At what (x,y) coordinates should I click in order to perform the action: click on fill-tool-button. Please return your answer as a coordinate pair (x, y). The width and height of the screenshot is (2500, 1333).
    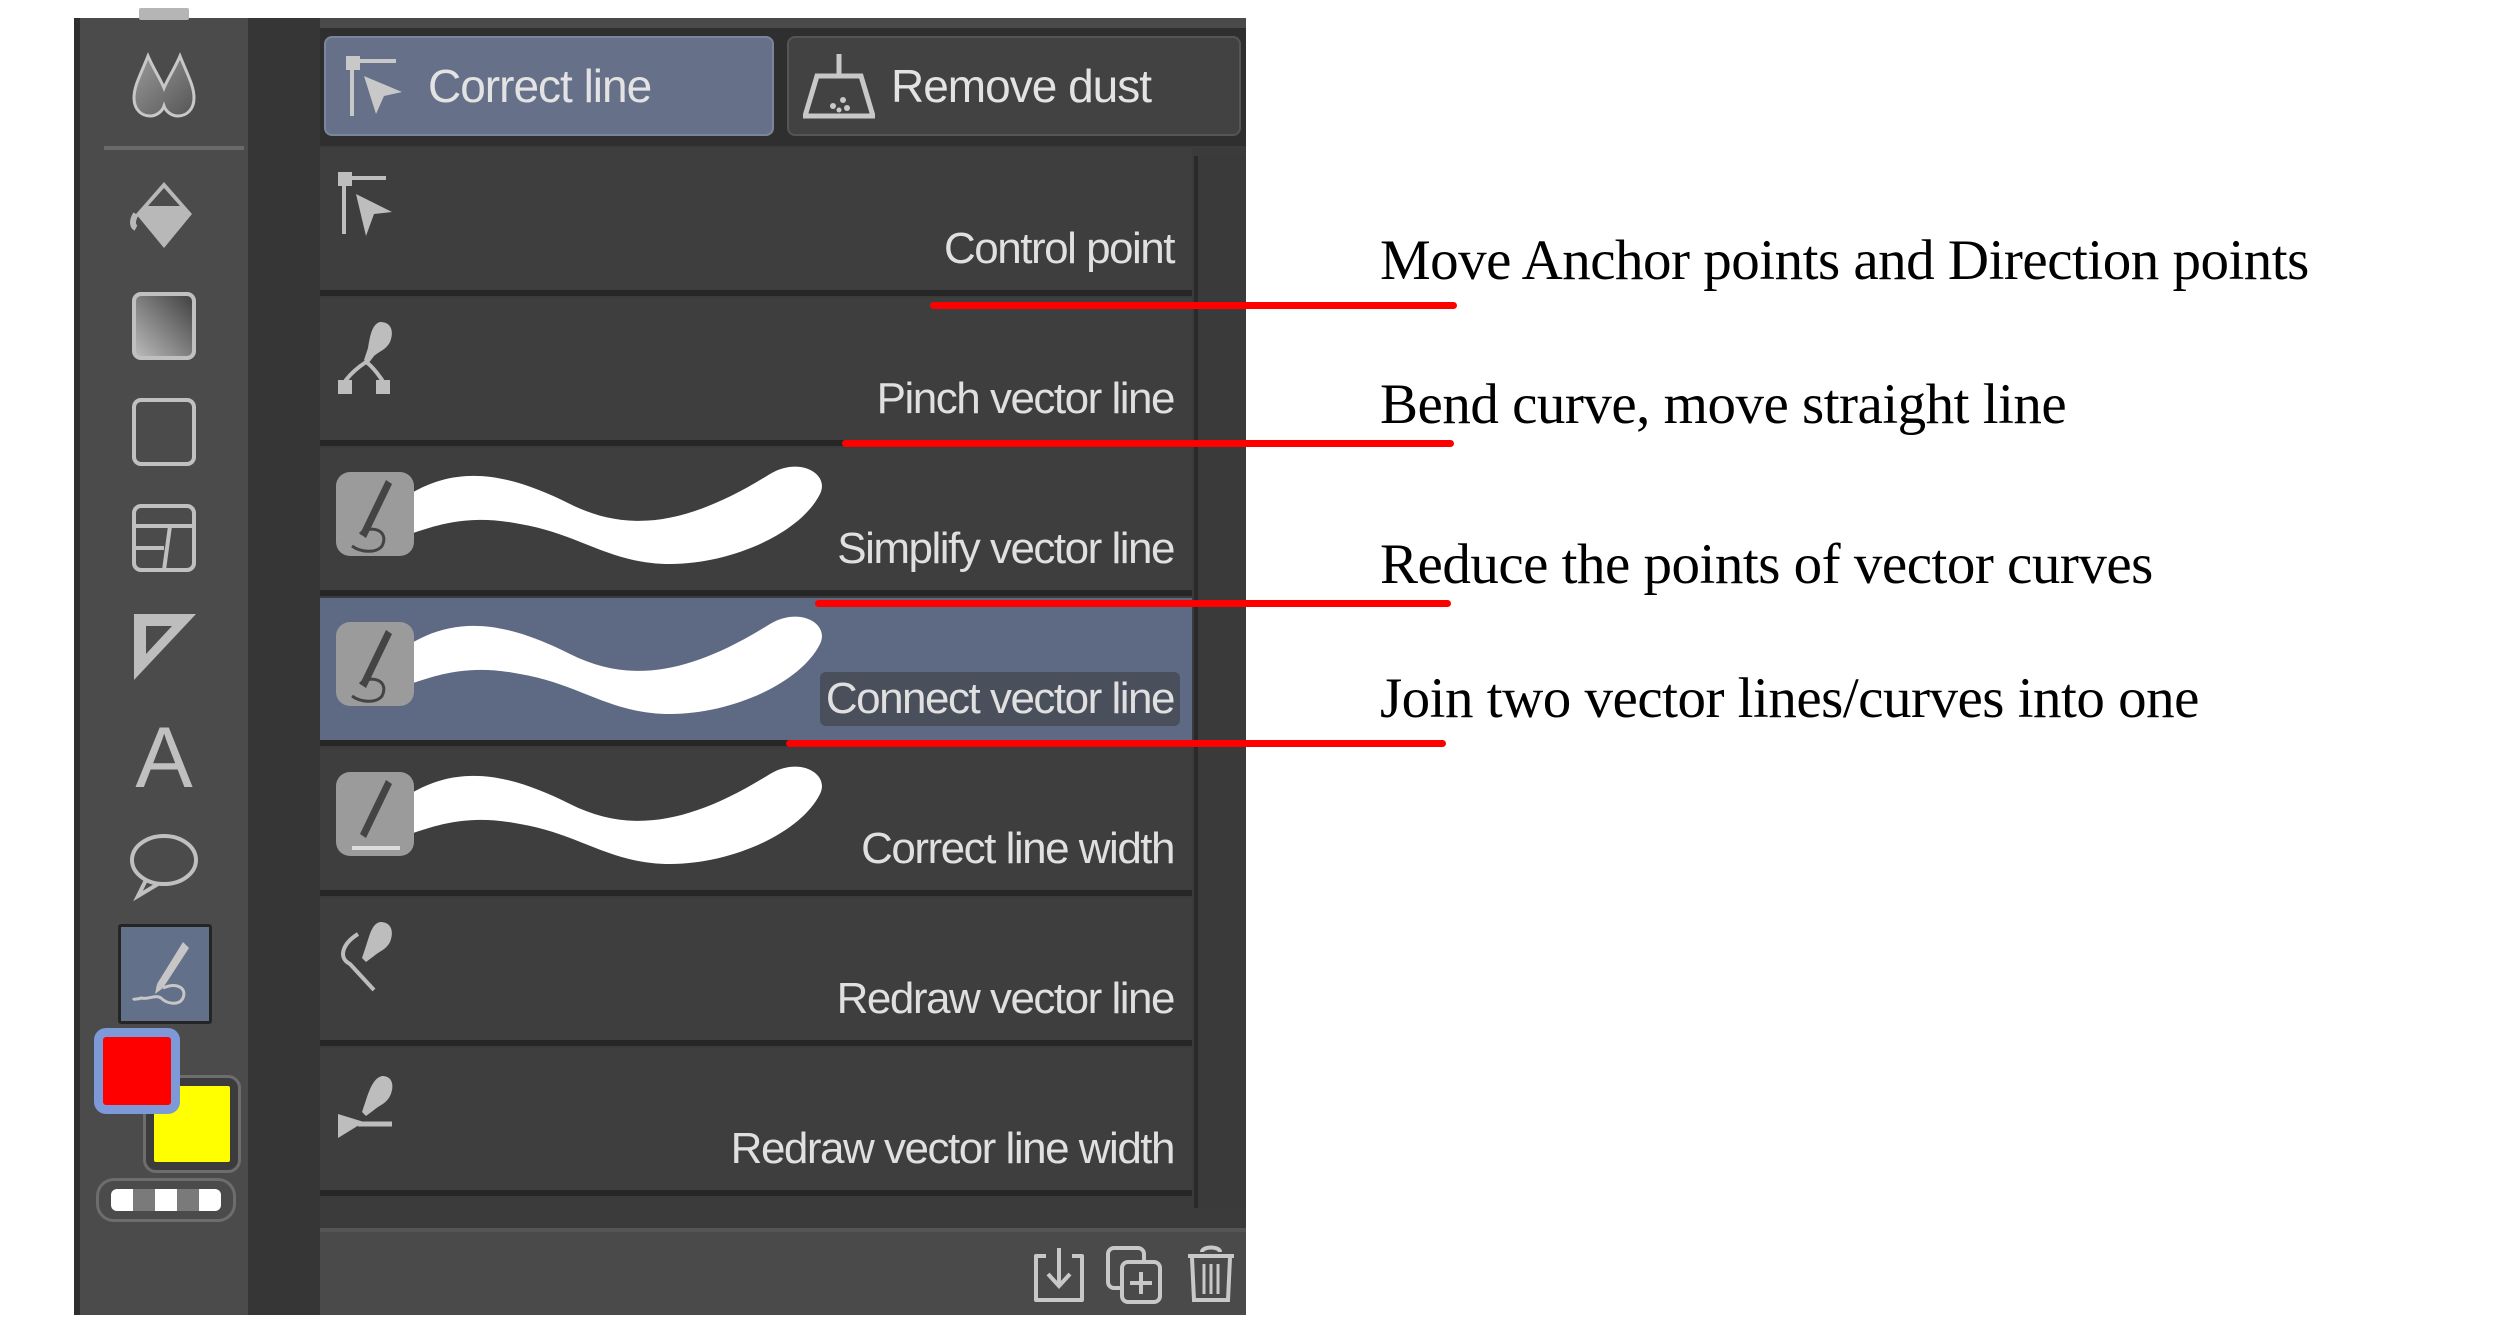
    Looking at the image, I should click on (164, 216).